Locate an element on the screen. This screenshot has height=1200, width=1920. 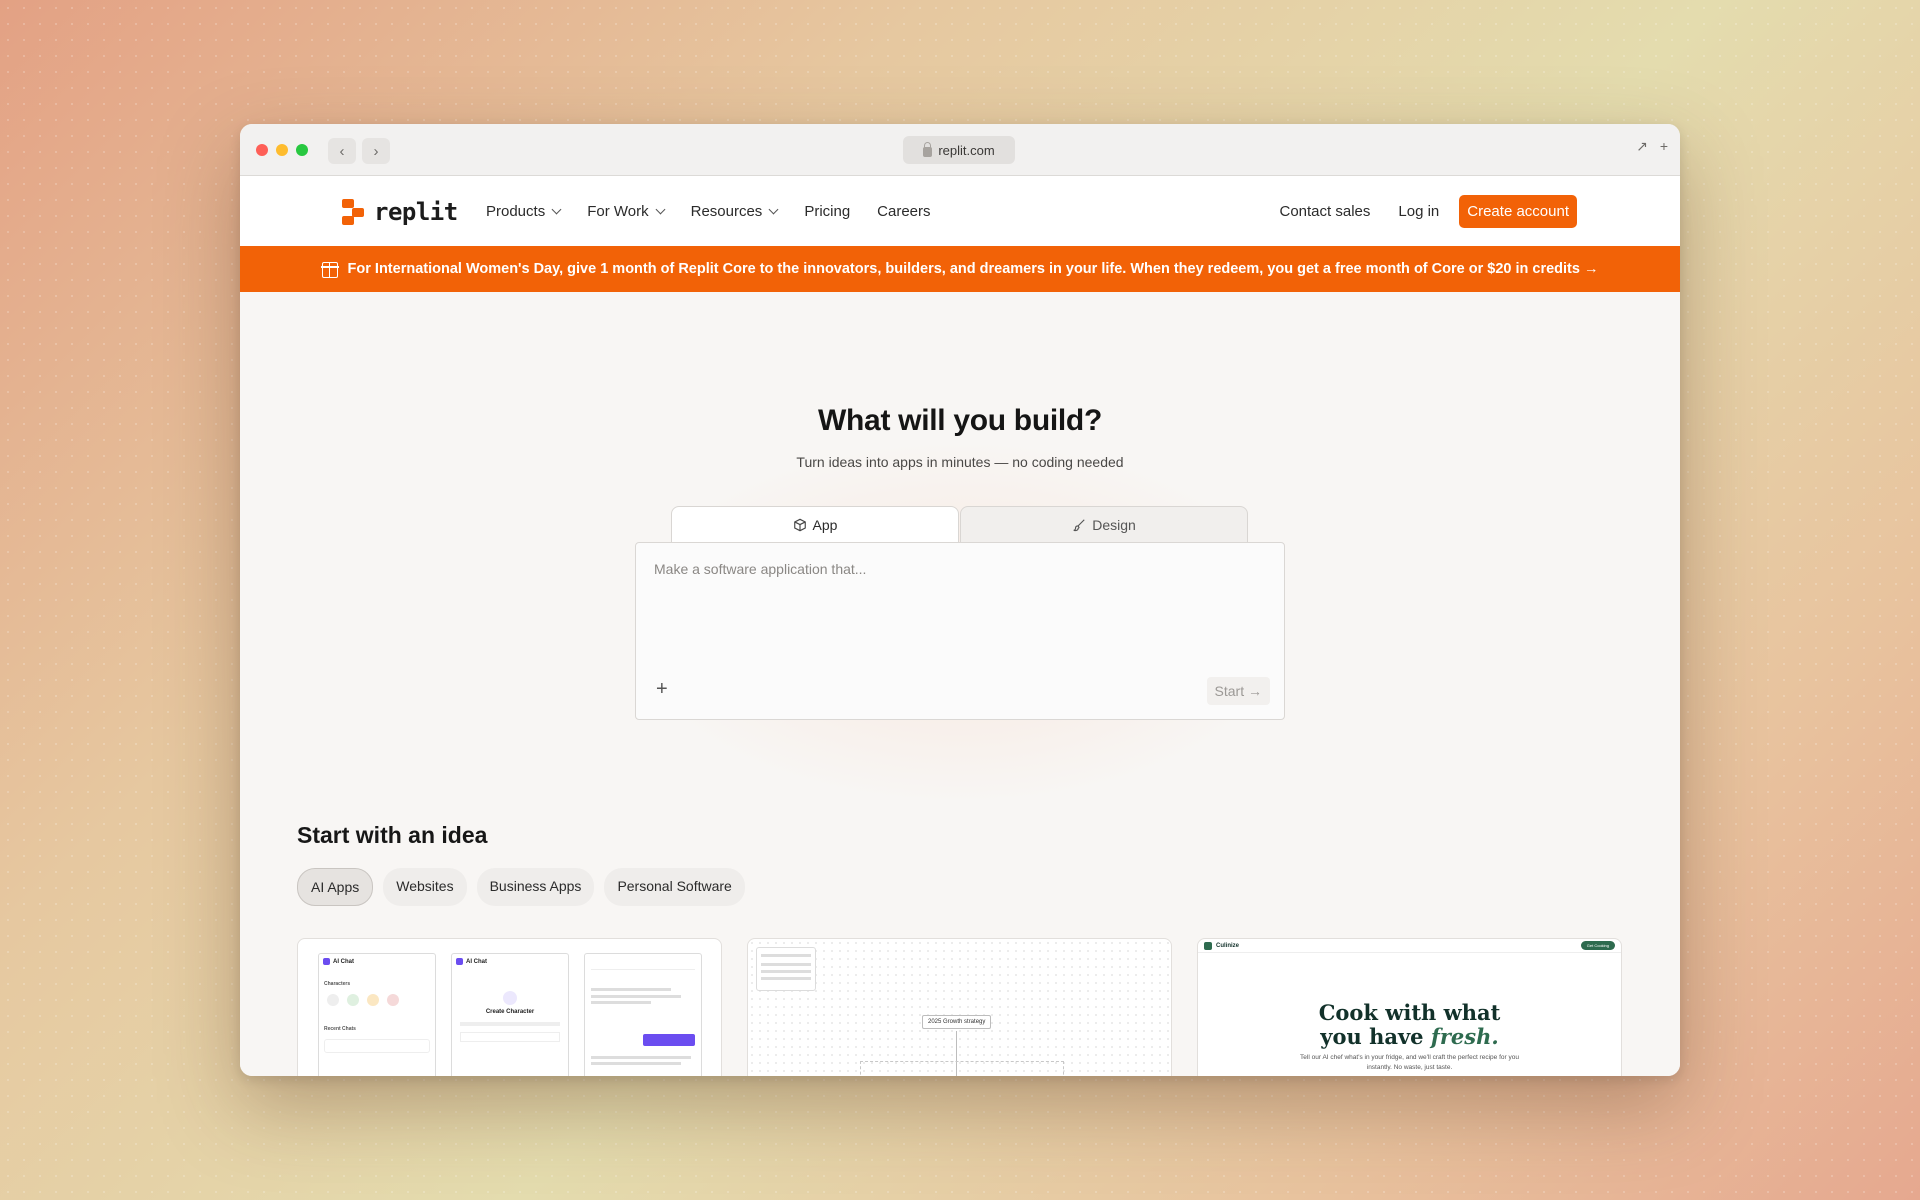
preview-cook-title-line2: you have is located at coordinates (1372, 1036).